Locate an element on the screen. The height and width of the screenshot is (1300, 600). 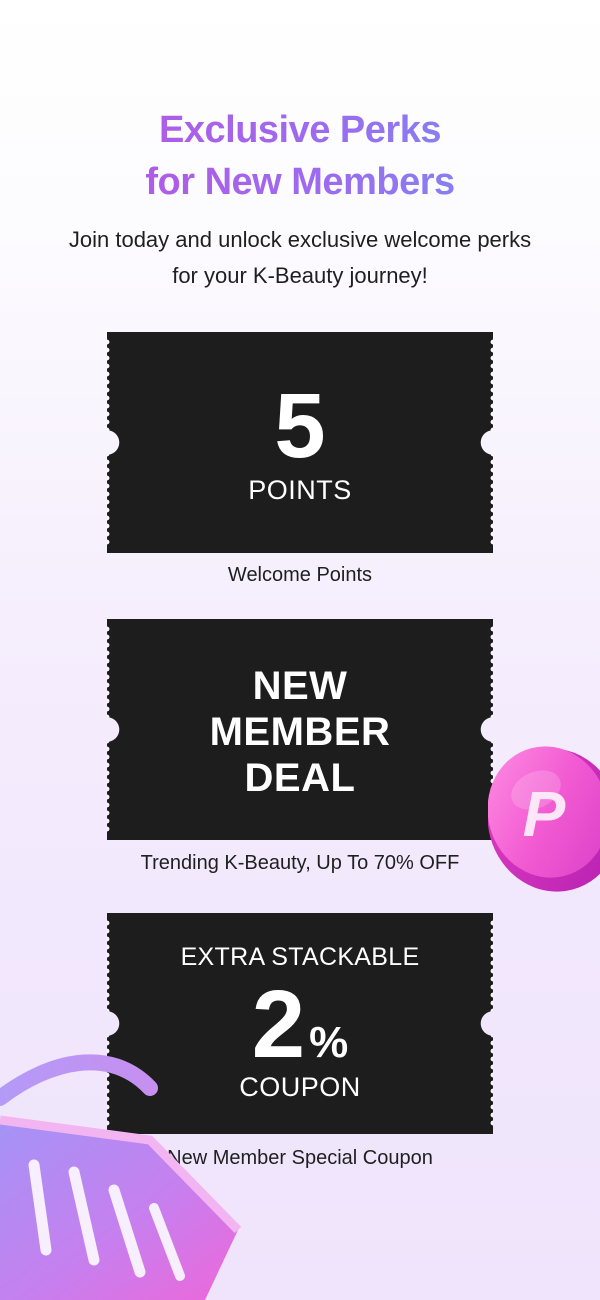
page-title-line-2: for New Members is located at coordinates (300, 182).